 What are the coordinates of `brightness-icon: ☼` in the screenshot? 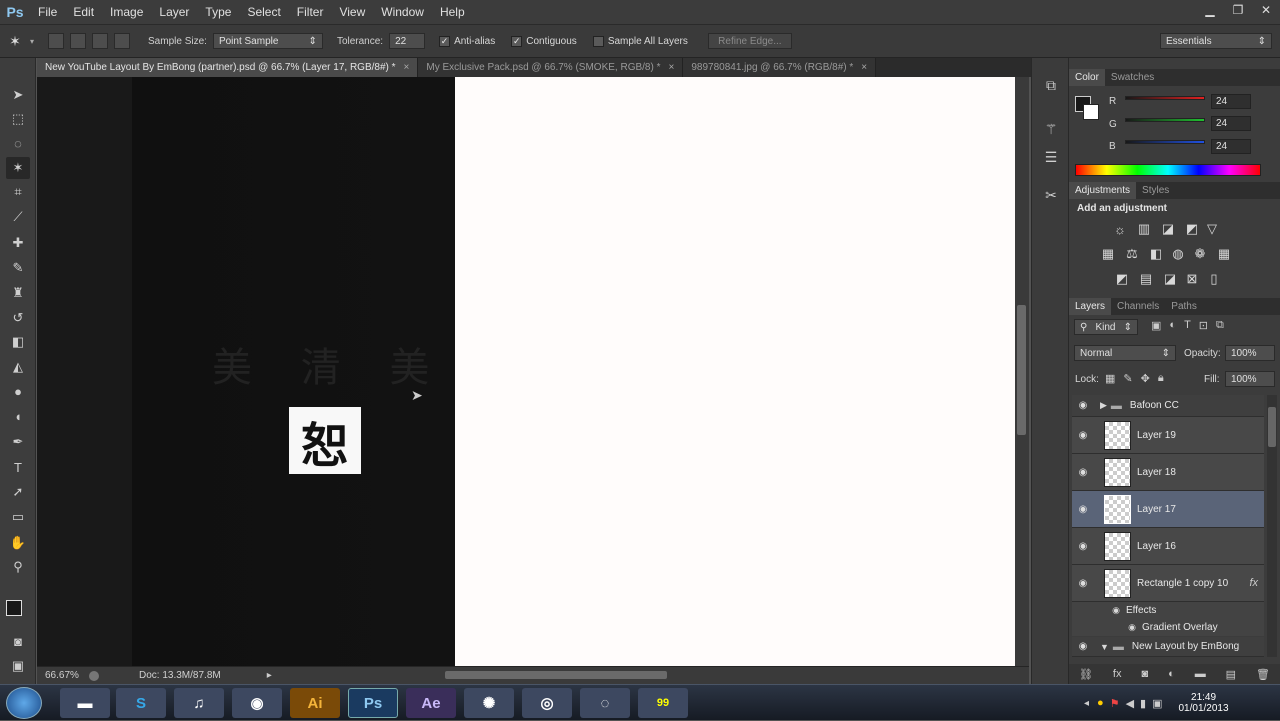 It's located at (1120, 229).